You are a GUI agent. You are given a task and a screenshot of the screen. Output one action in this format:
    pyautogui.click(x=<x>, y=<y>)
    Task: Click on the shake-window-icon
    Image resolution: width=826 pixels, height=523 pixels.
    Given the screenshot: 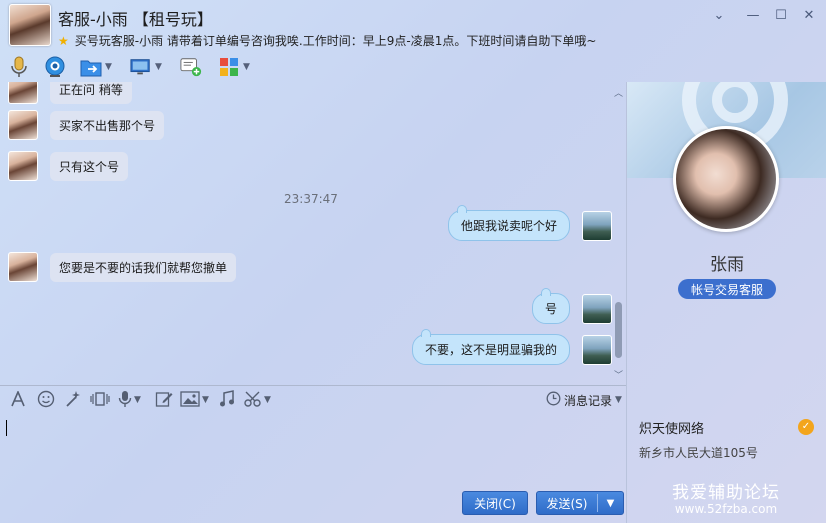 What is the action you would take?
    pyautogui.click(x=100, y=400)
    